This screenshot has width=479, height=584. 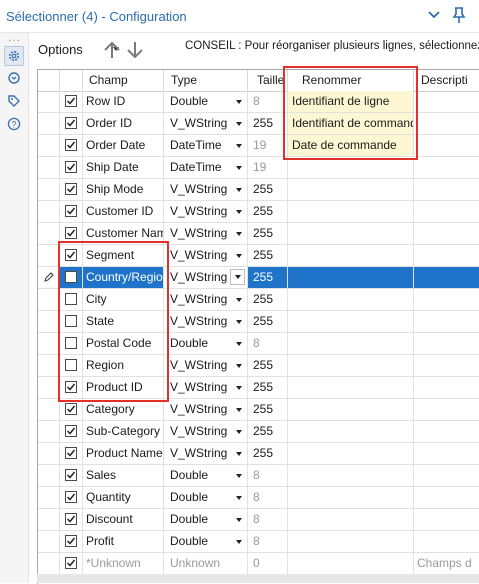 I want to click on table-row: Ship Mode V_WString 255, so click(x=258, y=190).